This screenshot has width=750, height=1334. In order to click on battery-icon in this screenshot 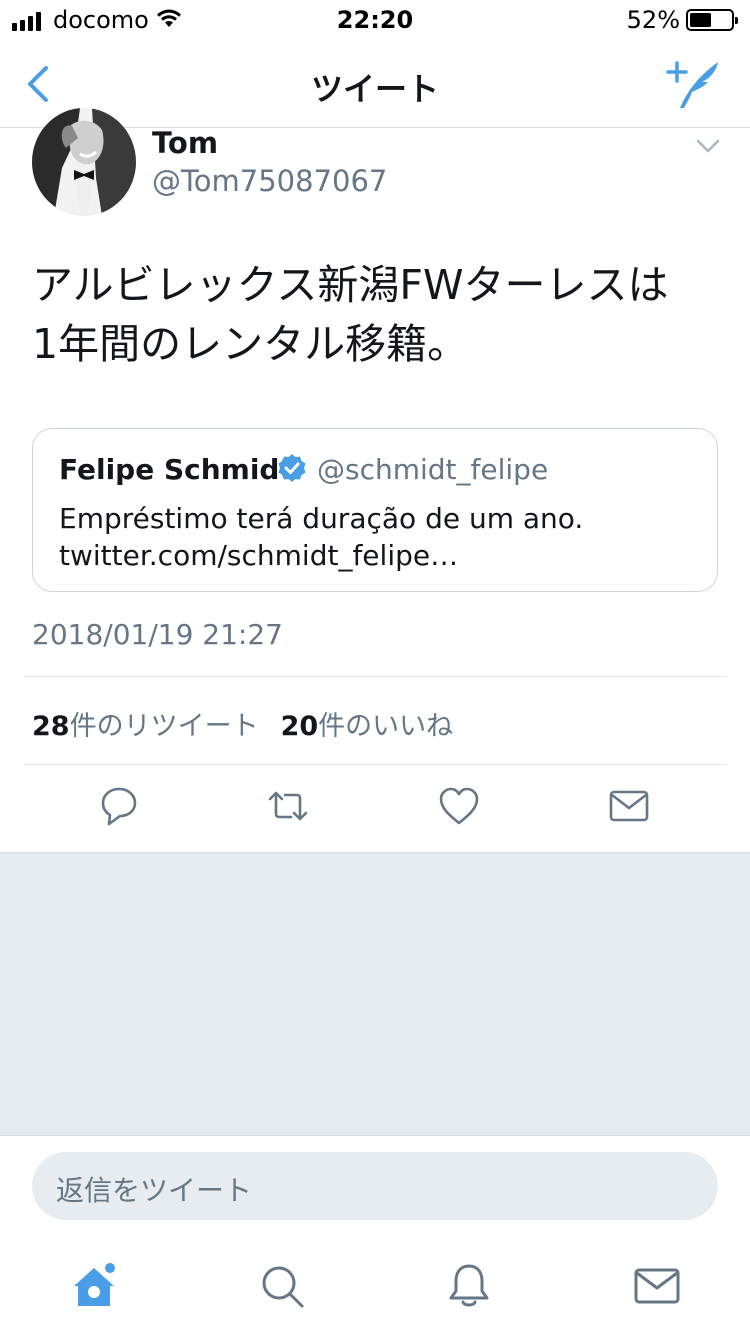, I will do `click(712, 20)`.